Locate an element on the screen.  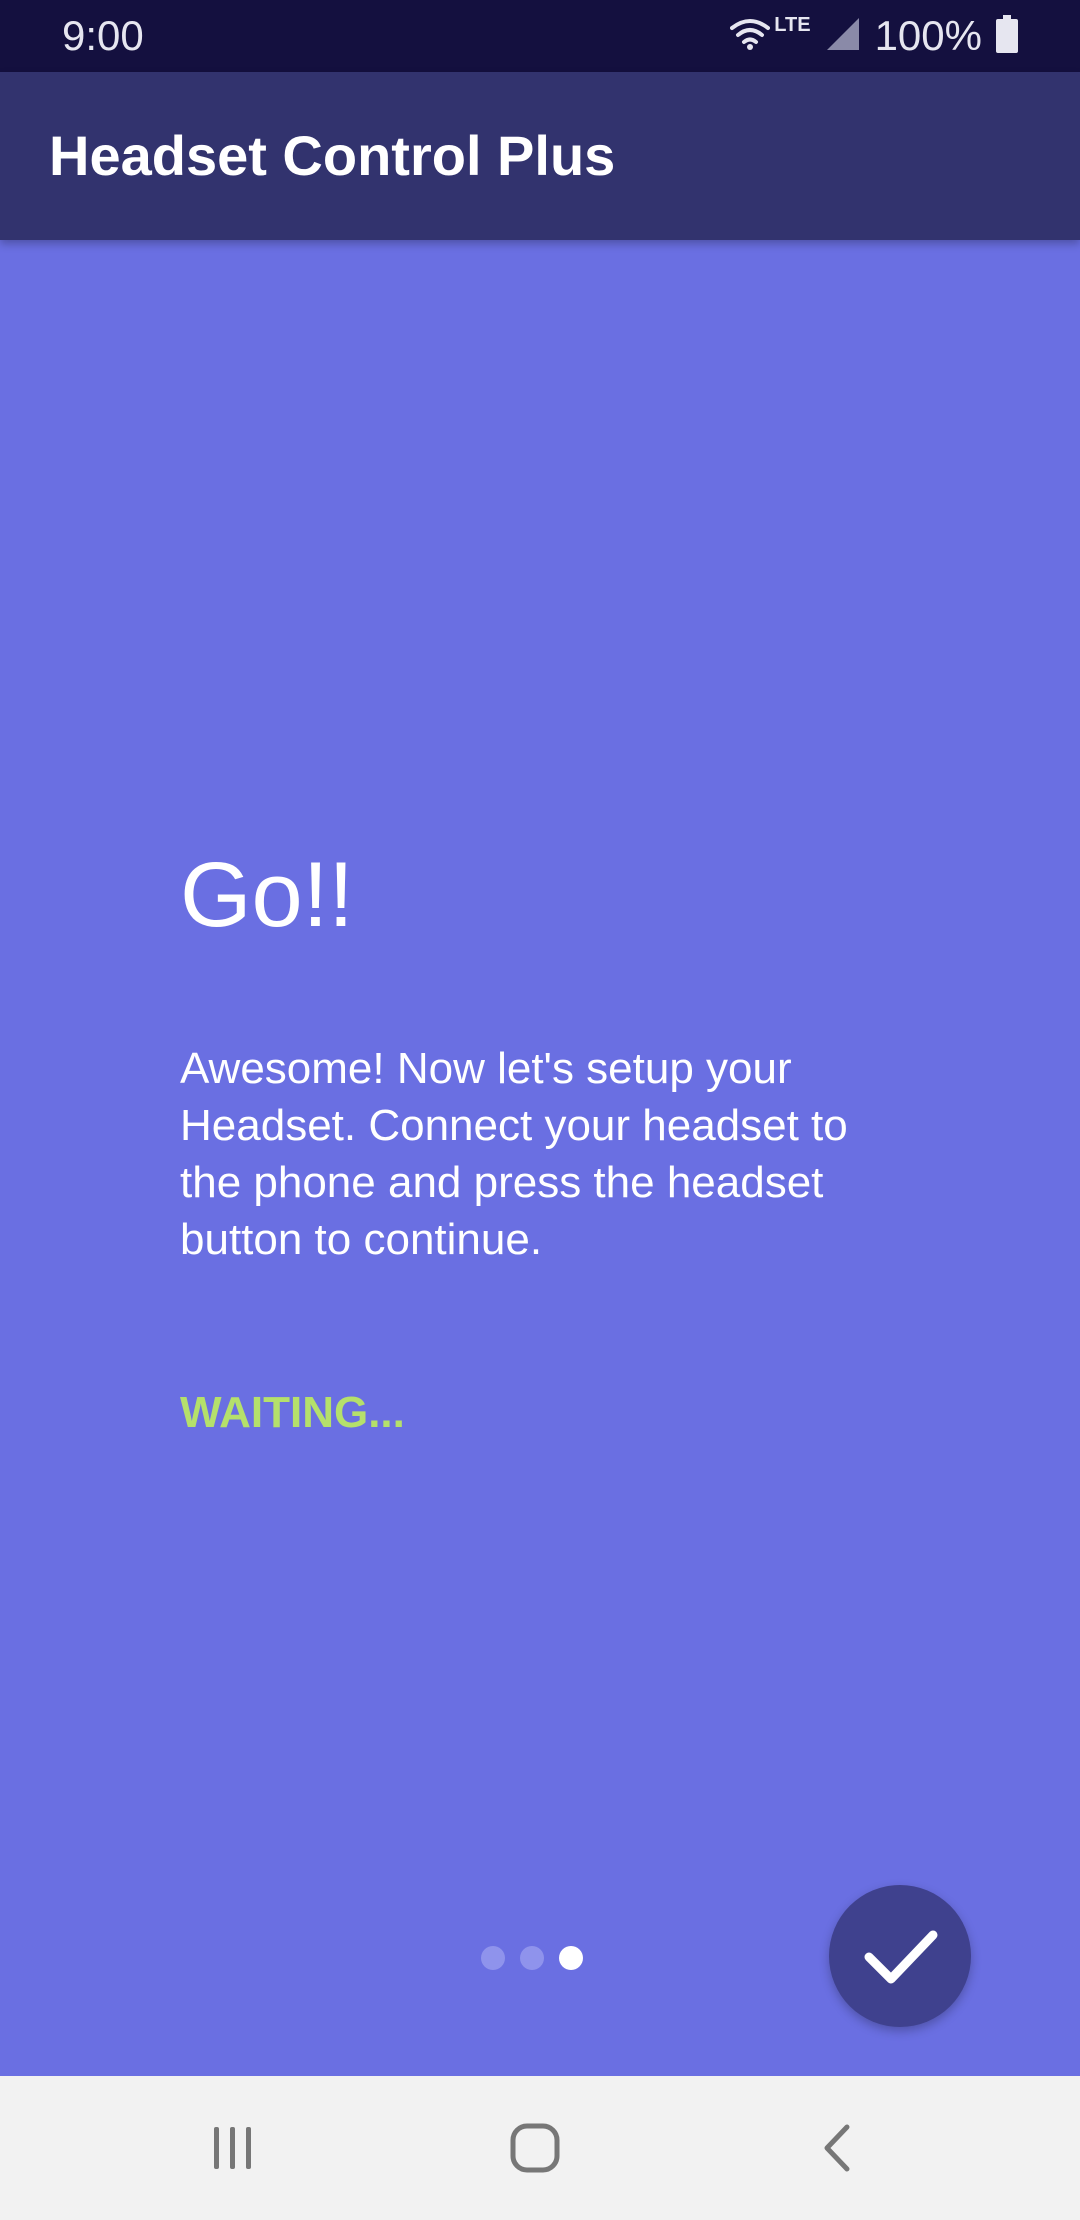
app-title: Headset Control Plus is located at coordinates (332, 155).